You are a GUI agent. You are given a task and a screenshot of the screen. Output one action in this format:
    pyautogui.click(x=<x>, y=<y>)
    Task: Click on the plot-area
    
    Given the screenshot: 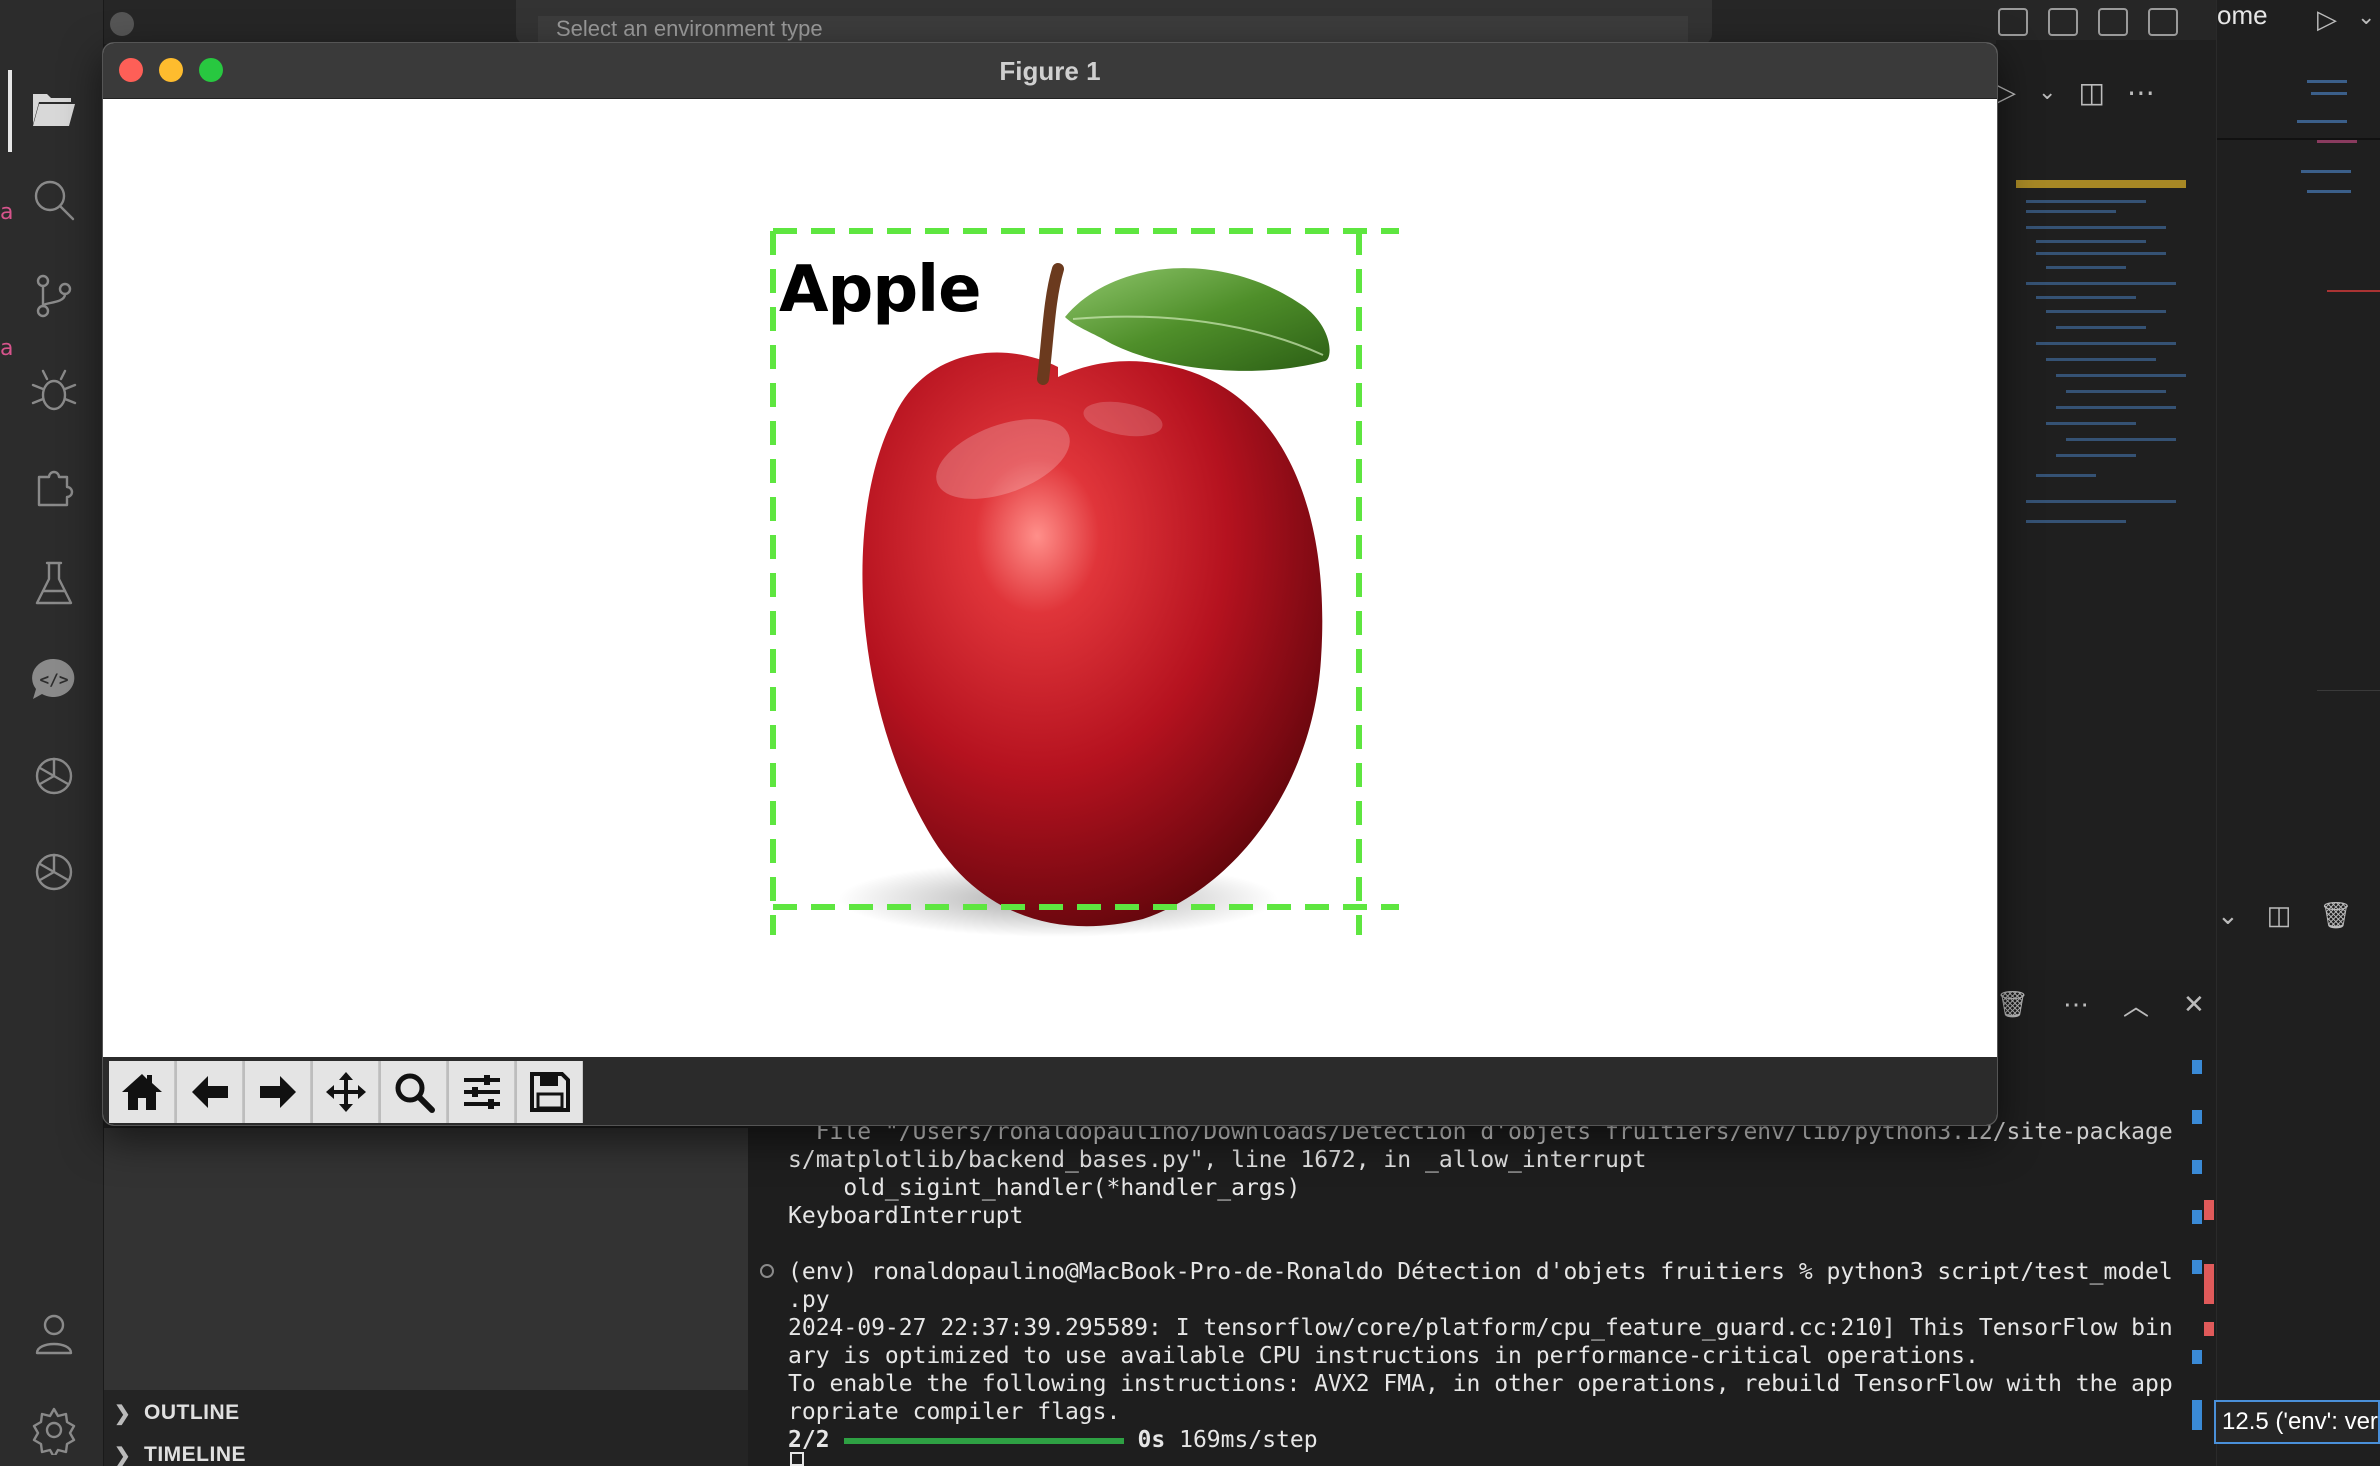 What is the action you would take?
    pyautogui.click(x=1084, y=582)
    